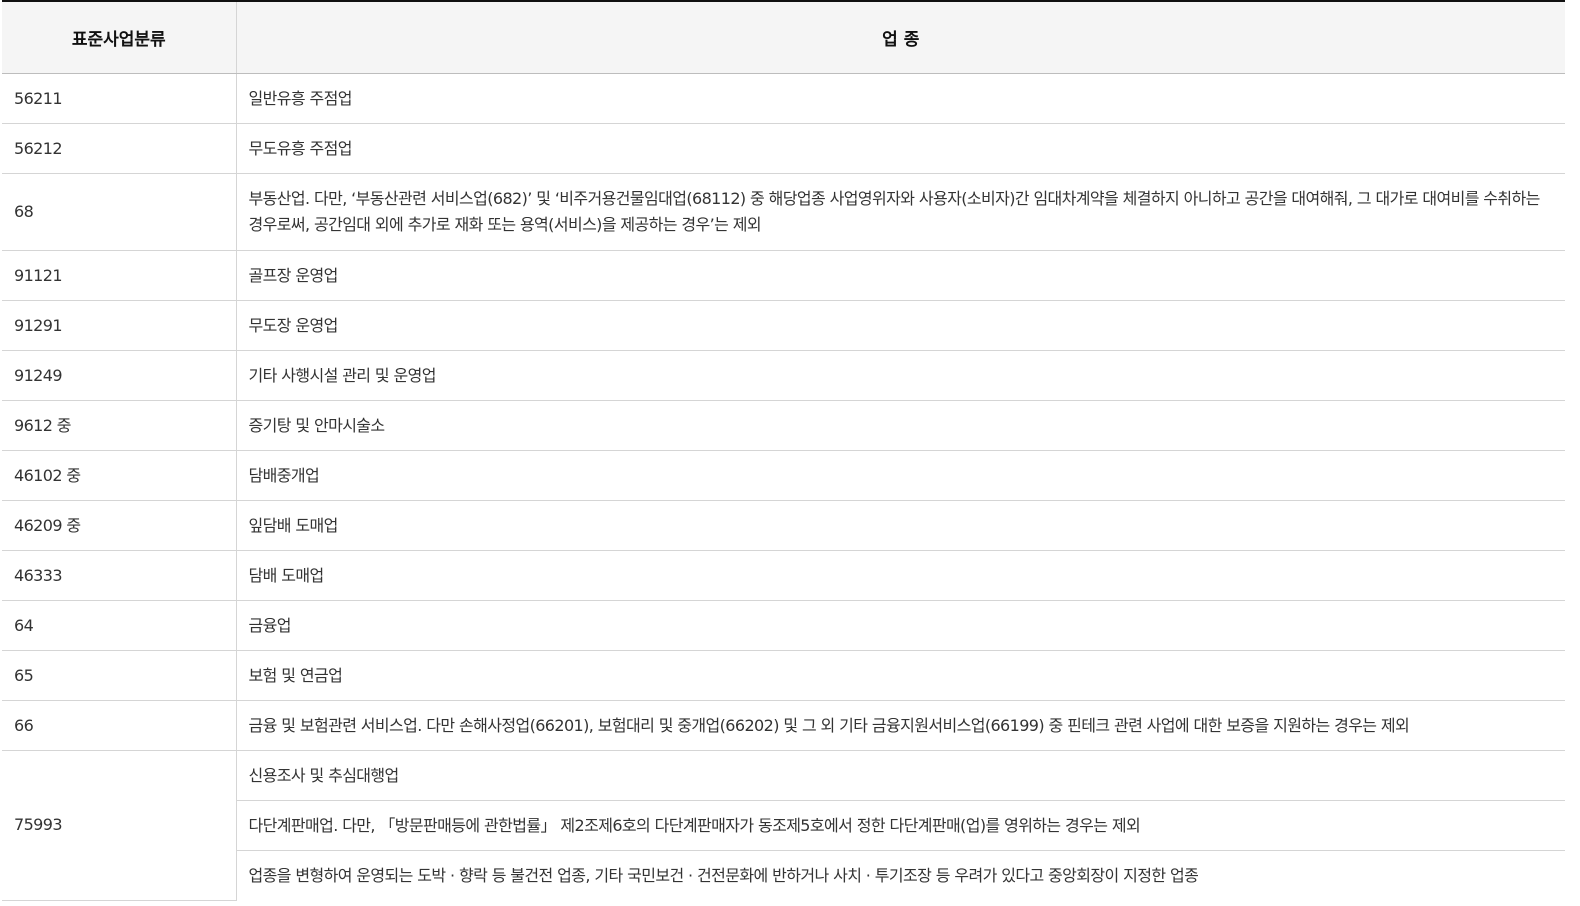 This screenshot has width=1580, height=906. Describe the element at coordinates (900, 625) in the screenshot. I see `industry-description: 금융업` at that location.